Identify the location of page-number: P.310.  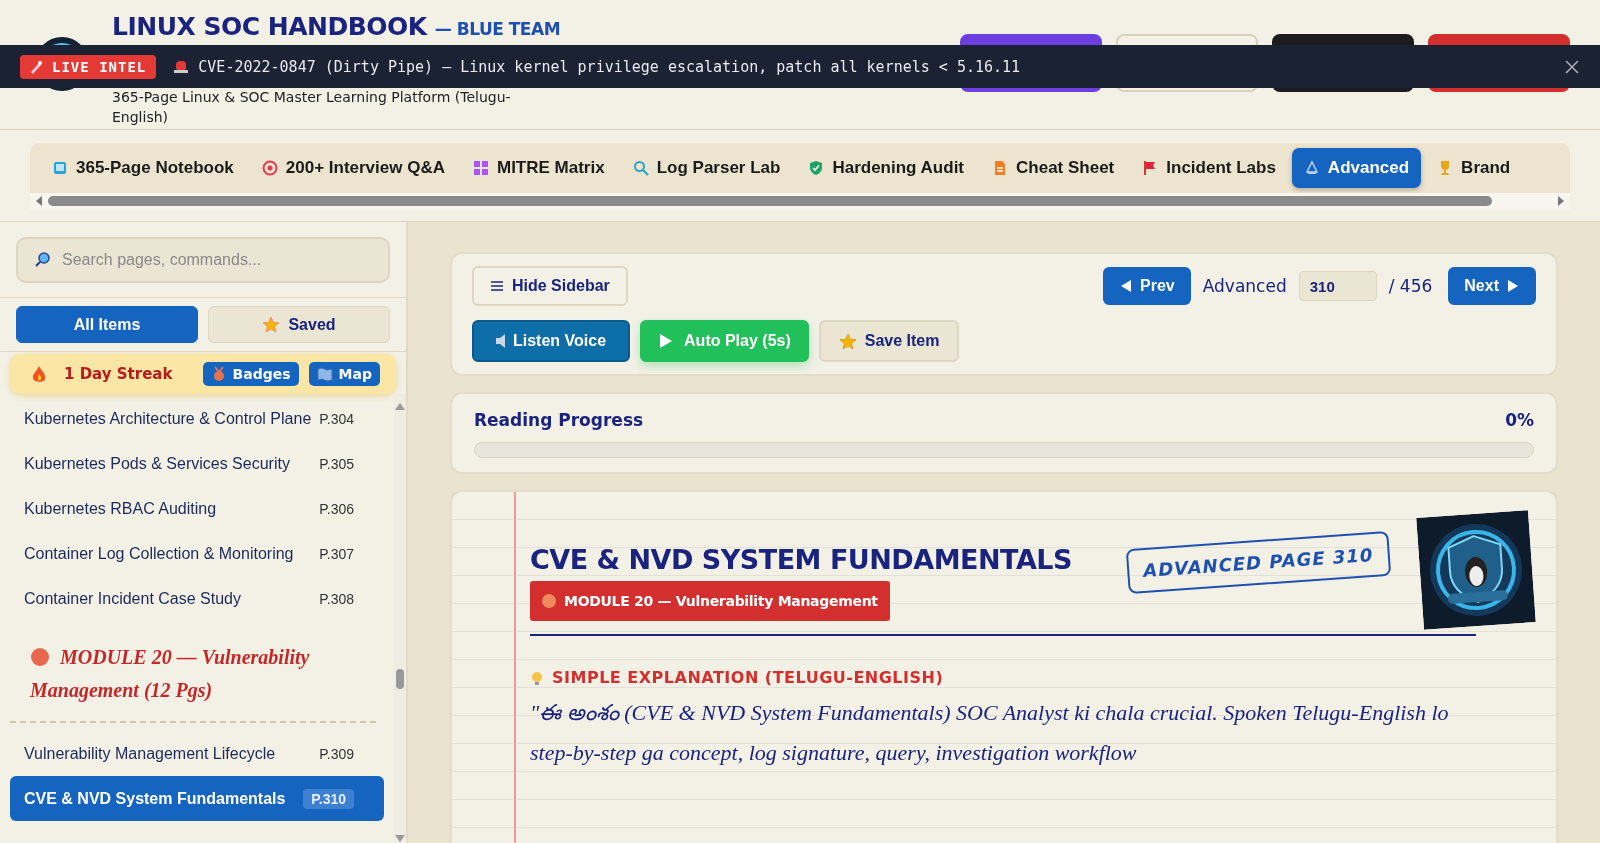
(329, 798).